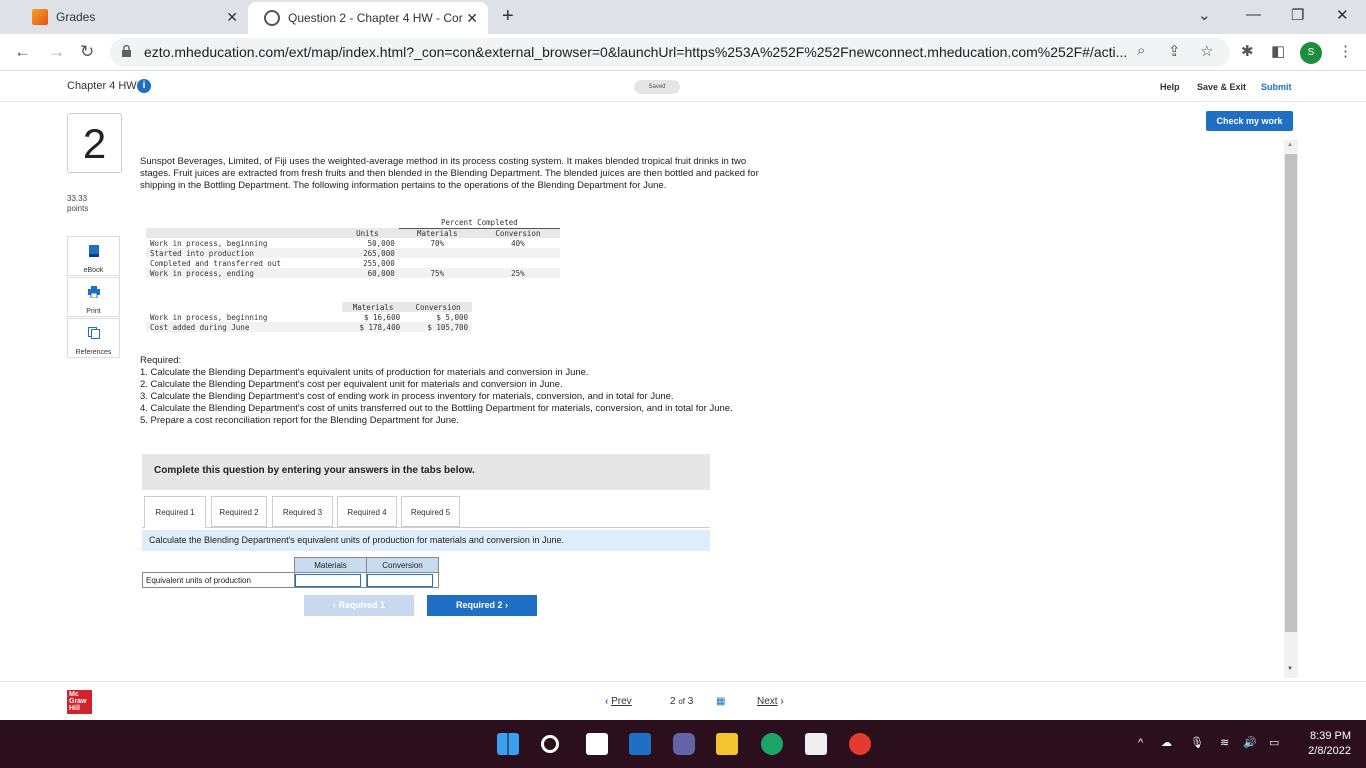 Image resolution: width=1366 pixels, height=768 pixels. Describe the element at coordinates (272, 18) in the screenshot. I see `globe-favicon-icon` at that location.